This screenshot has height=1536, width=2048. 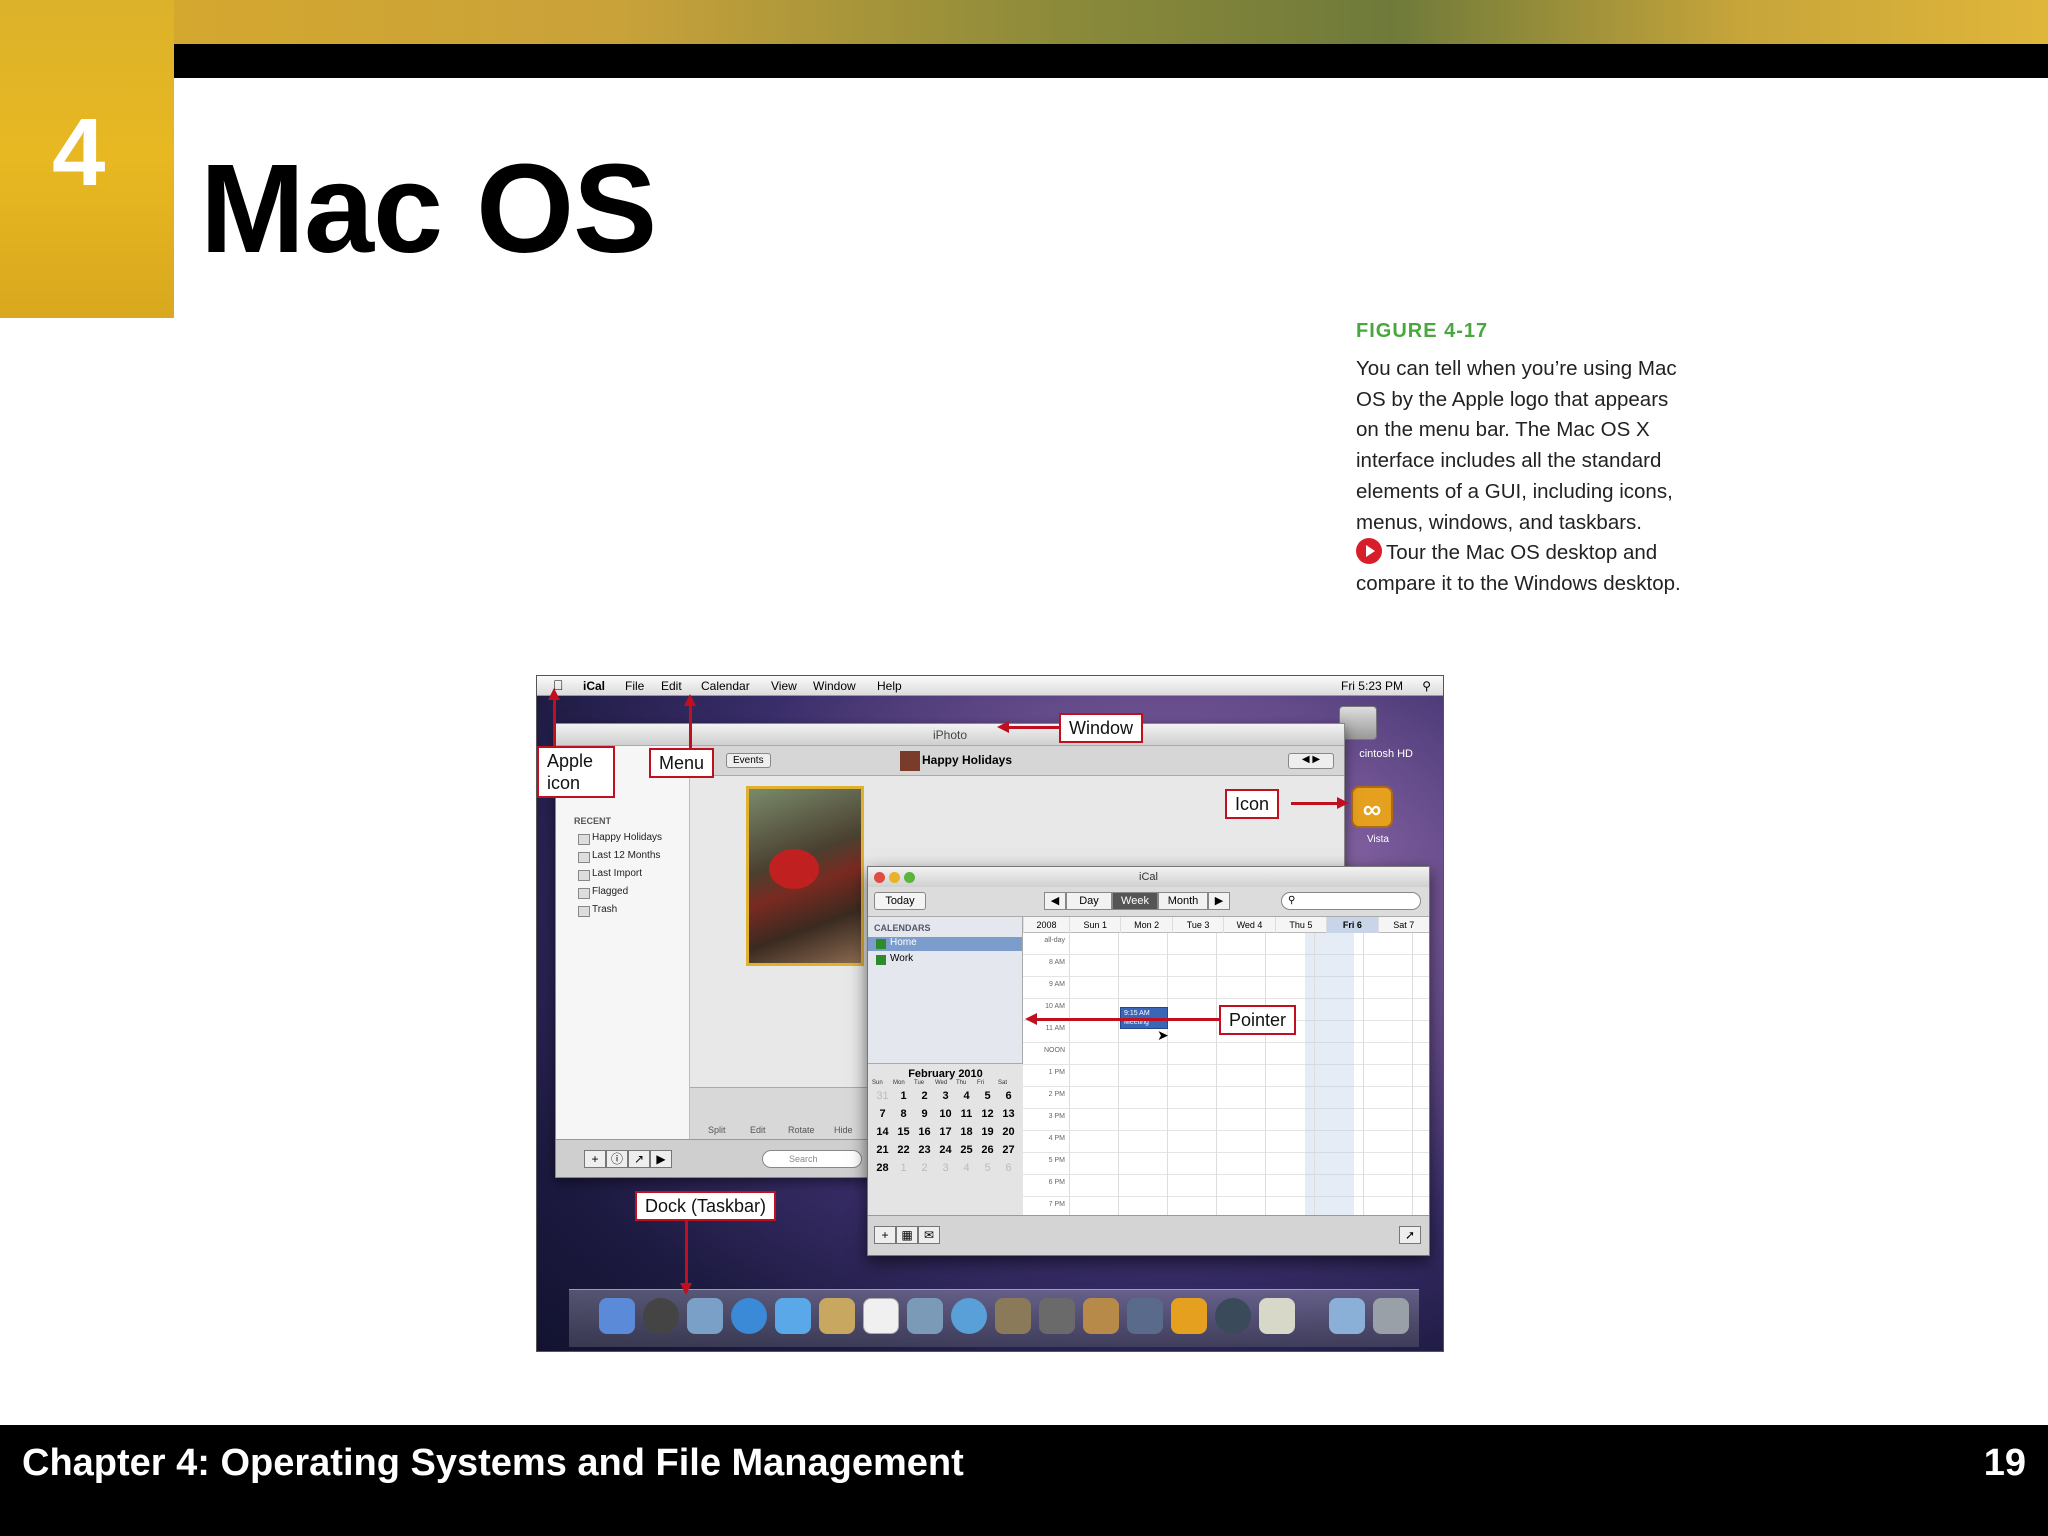 I want to click on slide-title: Mac OS, so click(x=428, y=208).